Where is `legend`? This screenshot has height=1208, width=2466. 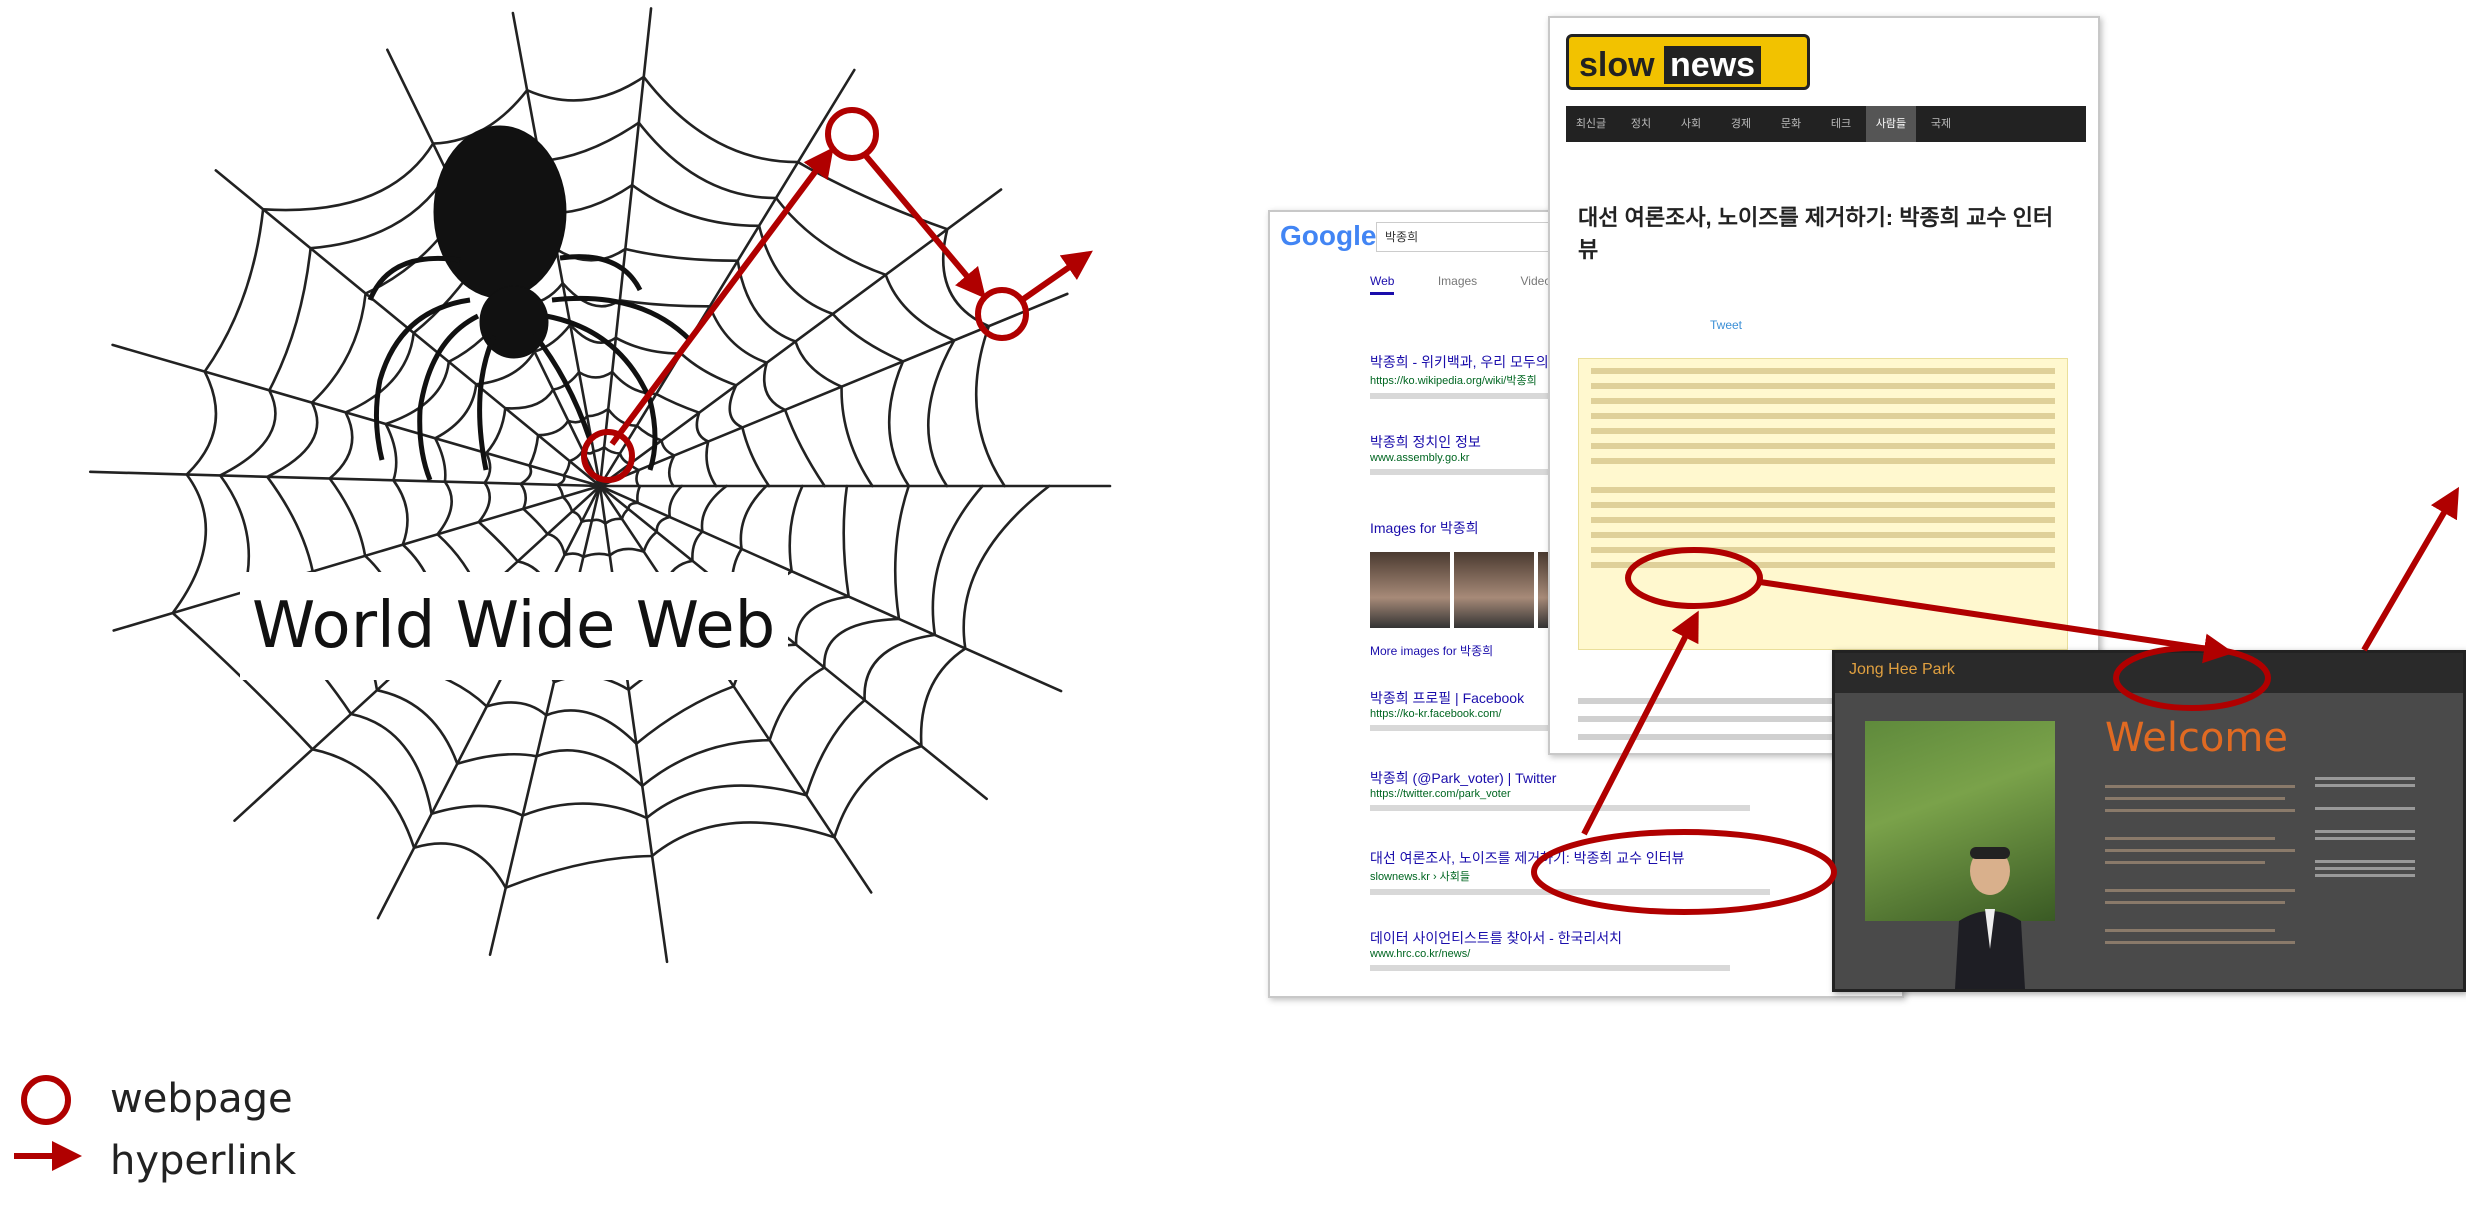
legend is located at coordinates (48, 1123).